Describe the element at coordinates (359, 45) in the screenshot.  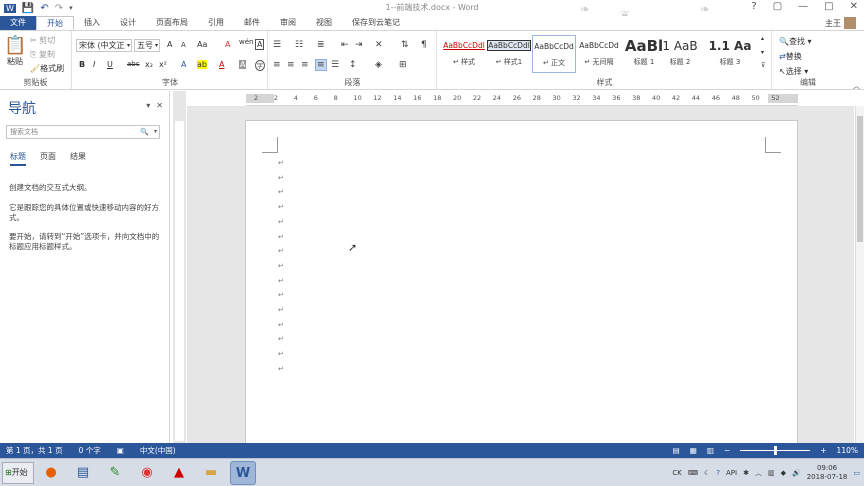
I see `increase-indent-icon: ⇥` at that location.